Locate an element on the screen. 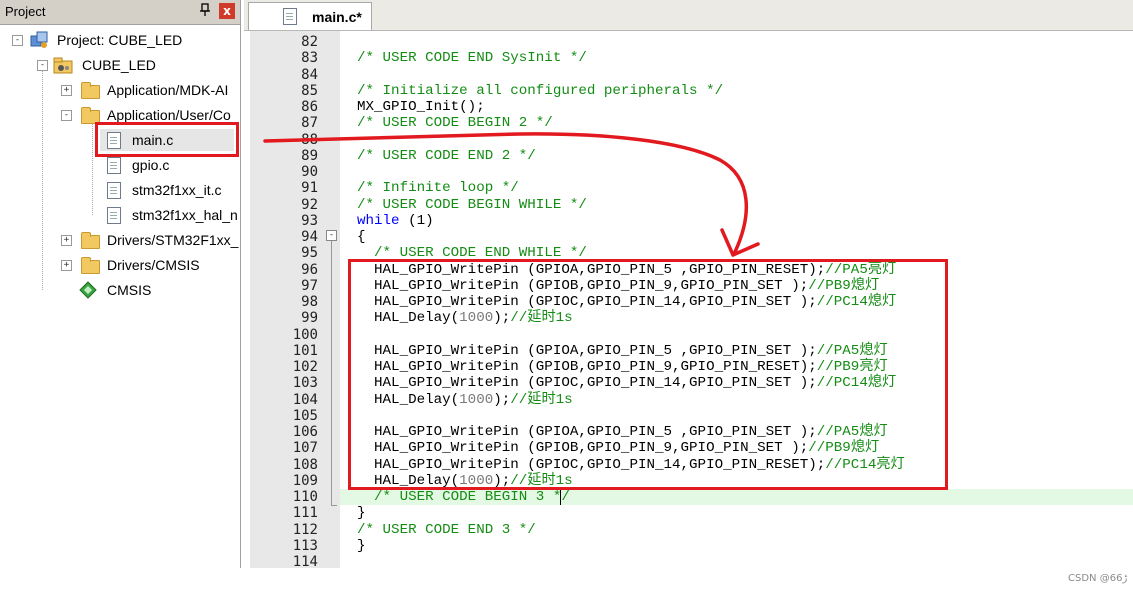  watermark-text: CSDN @6ڑ6 is located at coordinates (1098, 578).